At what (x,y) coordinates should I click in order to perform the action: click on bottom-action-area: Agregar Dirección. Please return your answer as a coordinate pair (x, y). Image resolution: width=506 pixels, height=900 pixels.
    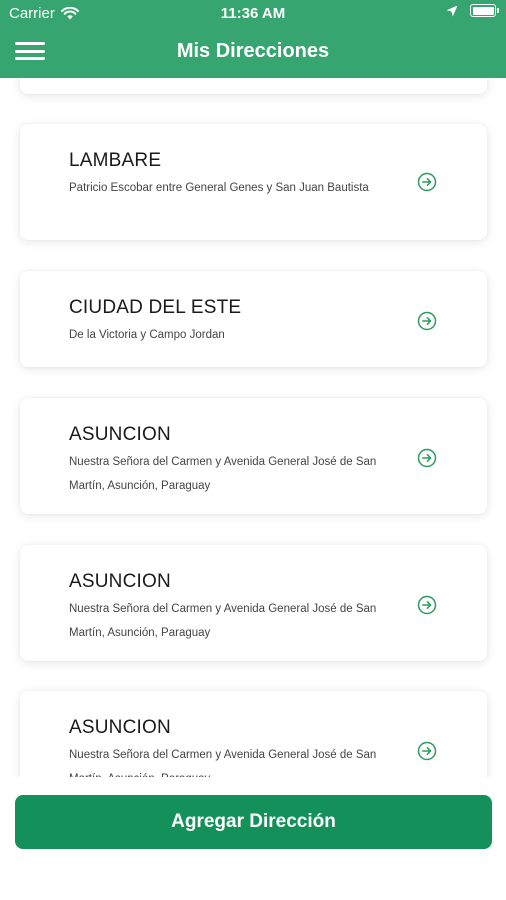
    Looking at the image, I should click on (253, 838).